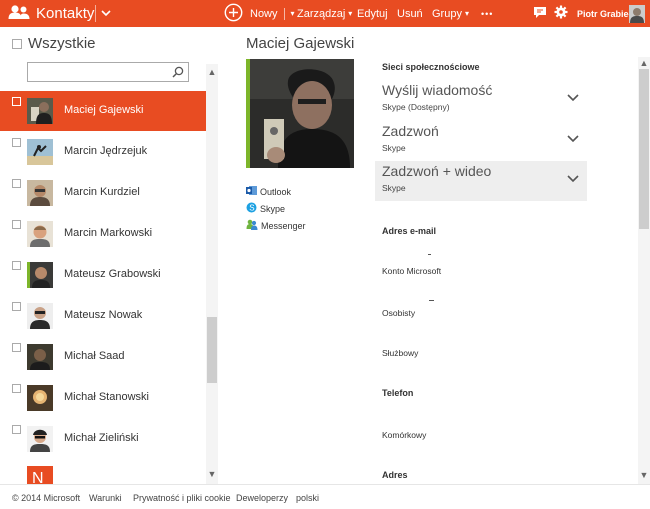  Describe the element at coordinates (19, 13) in the screenshot. I see `people-icon` at that location.